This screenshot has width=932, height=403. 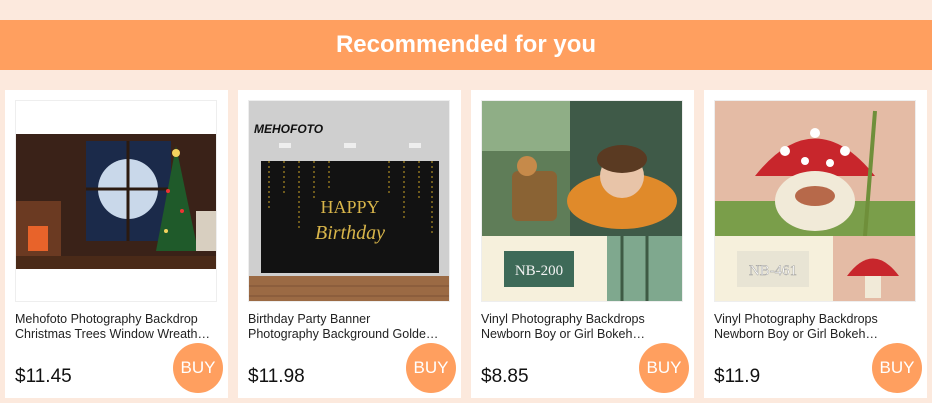 What do you see at coordinates (539, 271) in the screenshot?
I see `image-code-text: NB-200` at bounding box center [539, 271].